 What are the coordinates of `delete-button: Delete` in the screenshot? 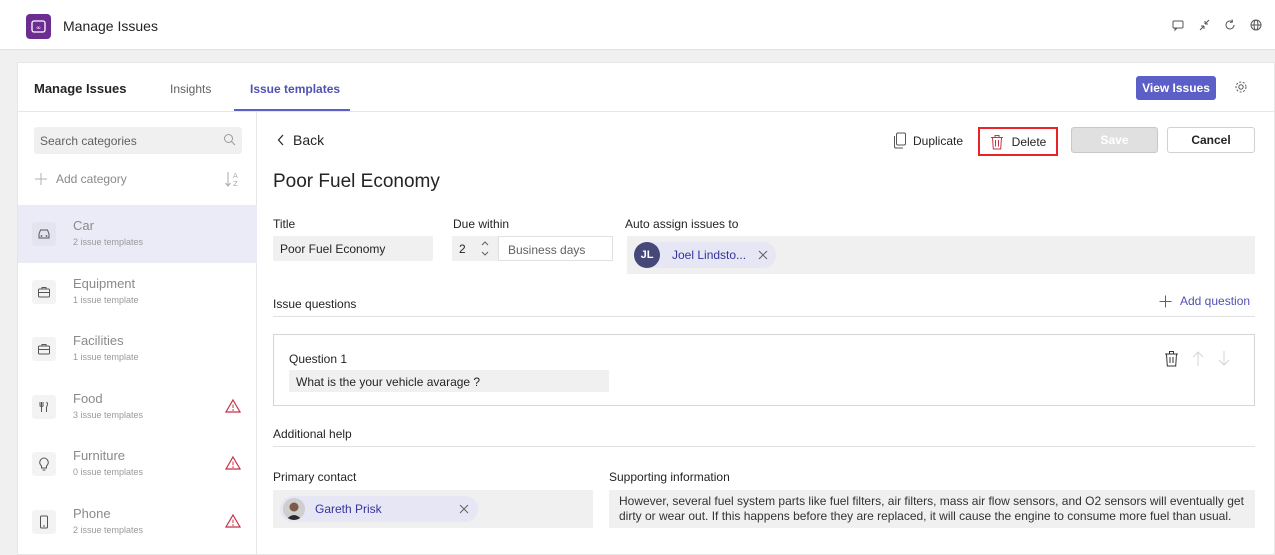 It's located at (1018, 141).